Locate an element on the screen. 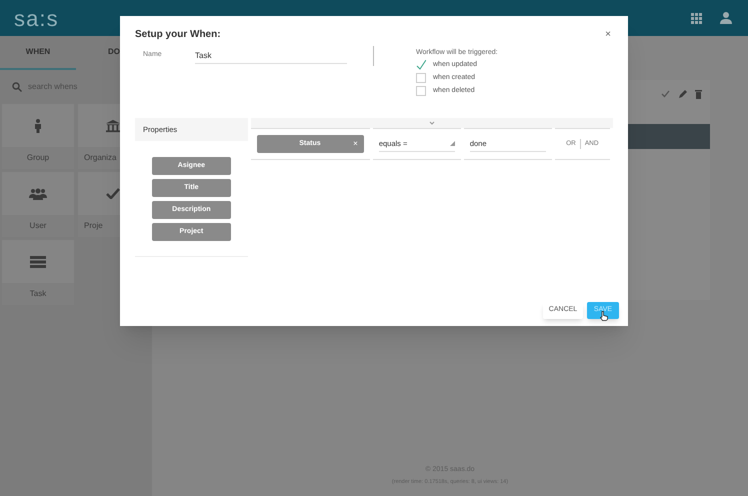 Image resolution: width=748 pixels, height=496 pixels. bank-icon is located at coordinates (113, 125).